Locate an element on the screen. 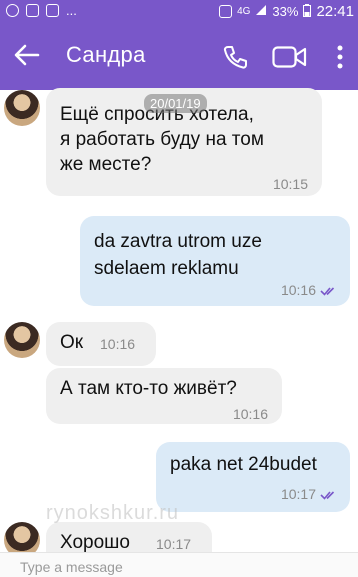 This screenshot has height=577, width=358. watermark: rynokshkur.ru is located at coordinates (113, 513).